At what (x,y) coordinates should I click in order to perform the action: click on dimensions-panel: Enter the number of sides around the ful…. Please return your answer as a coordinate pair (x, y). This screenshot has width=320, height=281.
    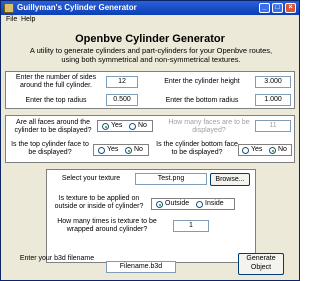
    Looking at the image, I should click on (150, 90).